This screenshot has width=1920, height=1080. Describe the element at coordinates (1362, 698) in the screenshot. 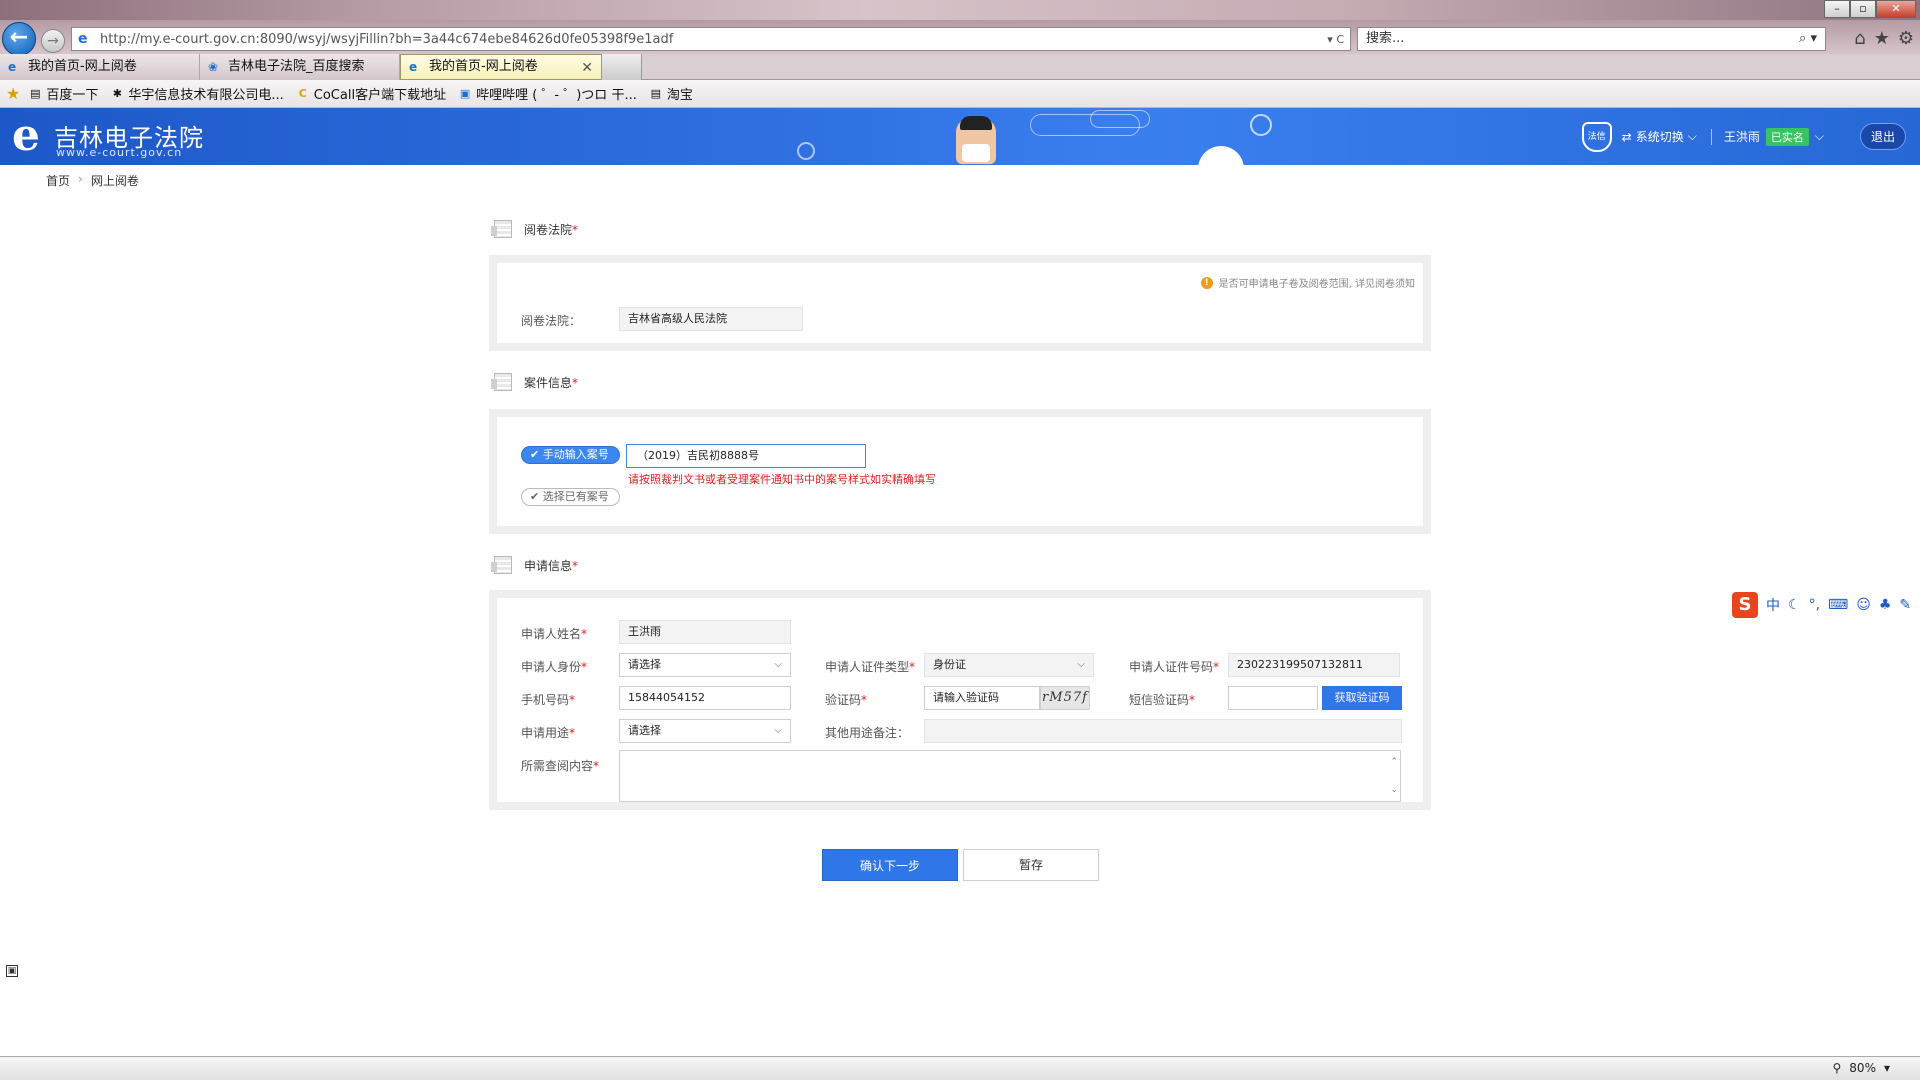

I see `get-sms-code-button: 获取验证码` at that location.